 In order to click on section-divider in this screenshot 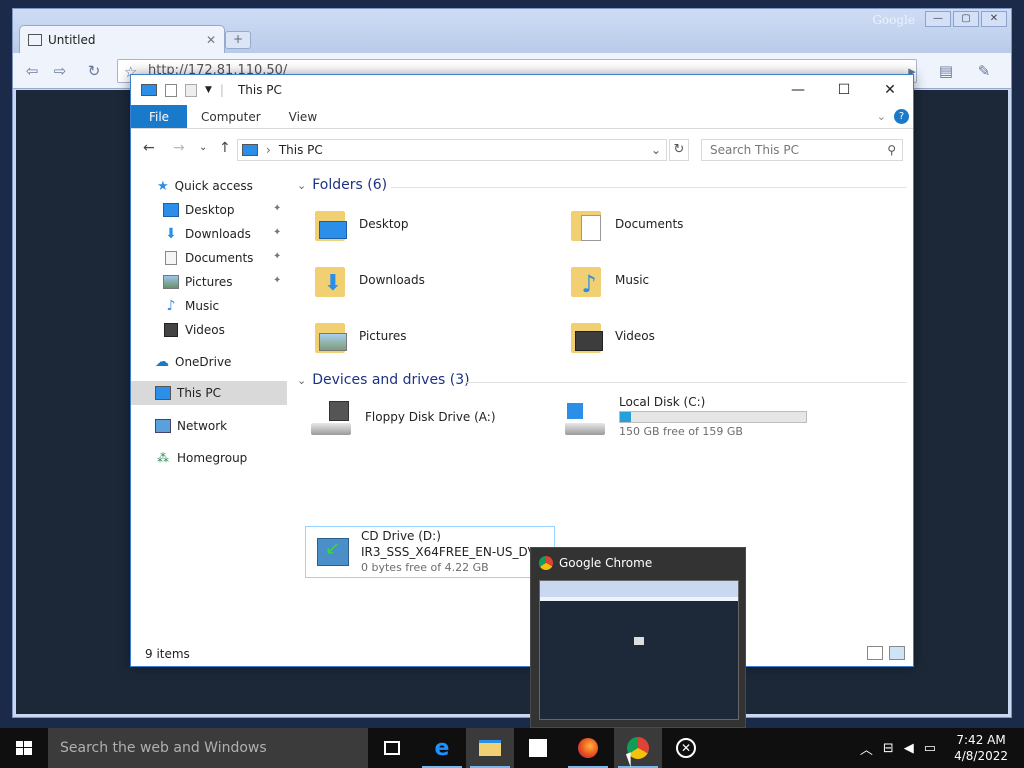, I will do `click(649, 187)`.